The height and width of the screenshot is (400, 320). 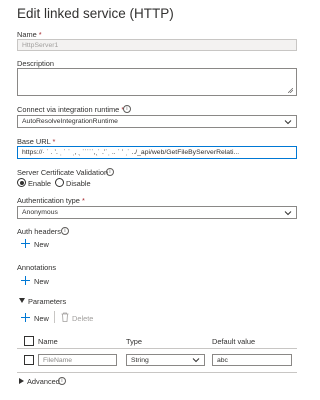 I want to click on disable-radio-label: Disable, so click(x=78, y=183).